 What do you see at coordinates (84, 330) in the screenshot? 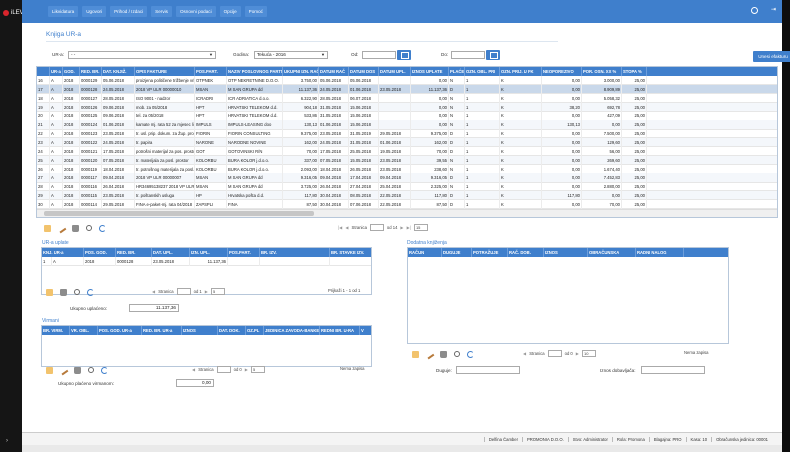
I see `column-header: VR. OBL.` at bounding box center [84, 330].